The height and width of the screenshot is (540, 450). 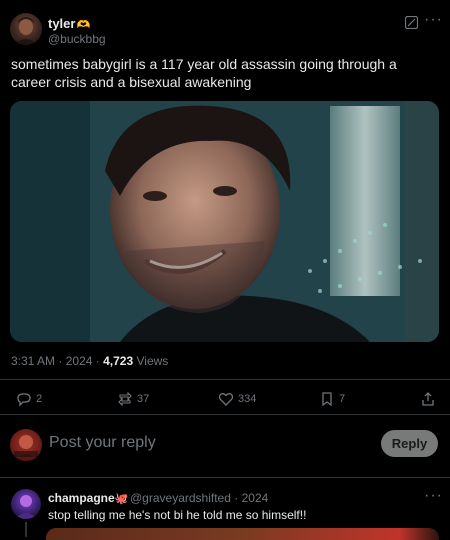 I want to click on author-handle: @buckbbg, so click(x=77, y=39).